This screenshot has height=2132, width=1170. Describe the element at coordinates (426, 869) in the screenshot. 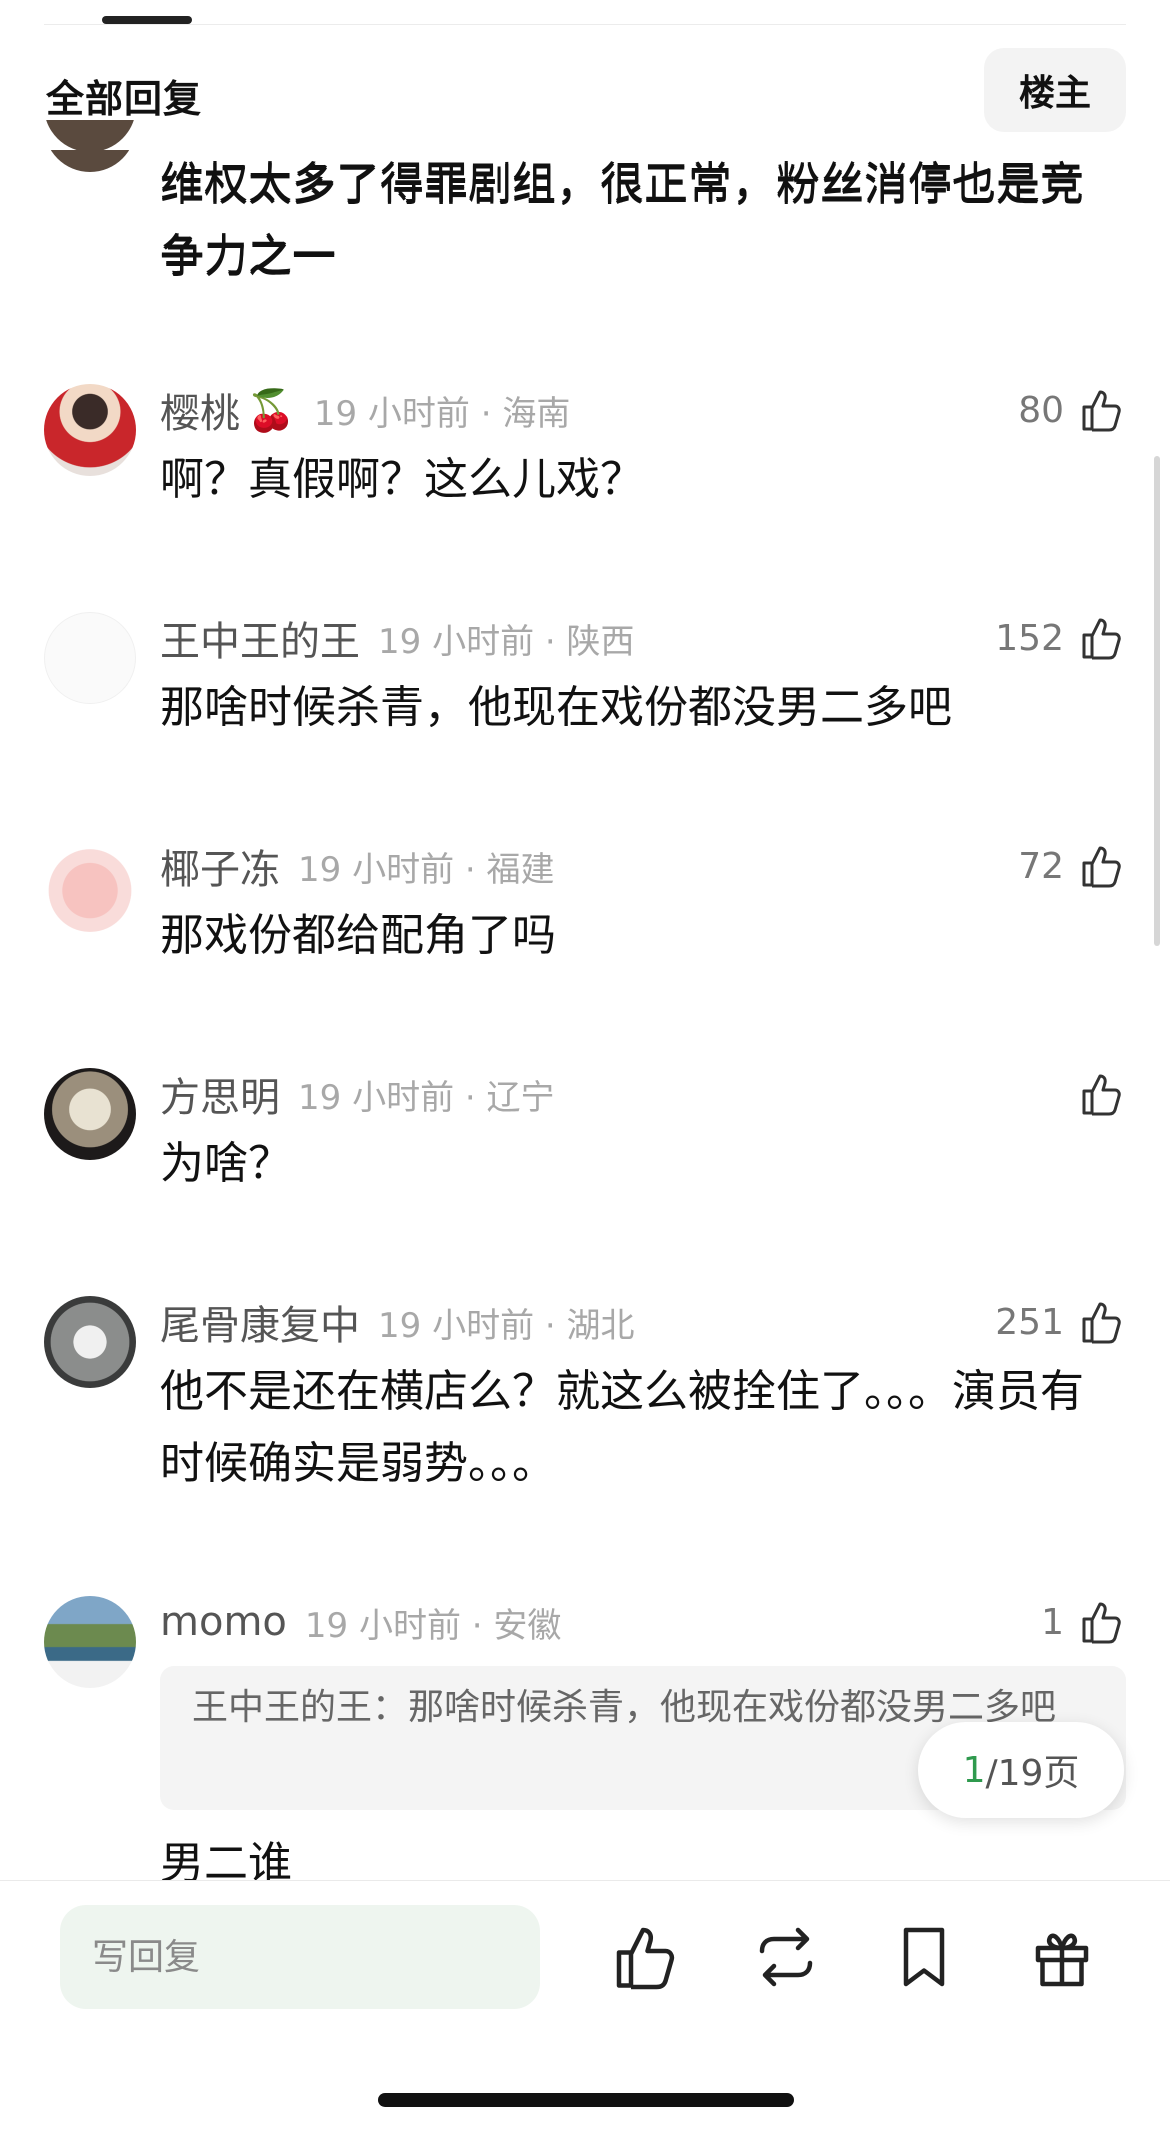

I see `comment-meta: 19 小时前 · 福建` at that location.